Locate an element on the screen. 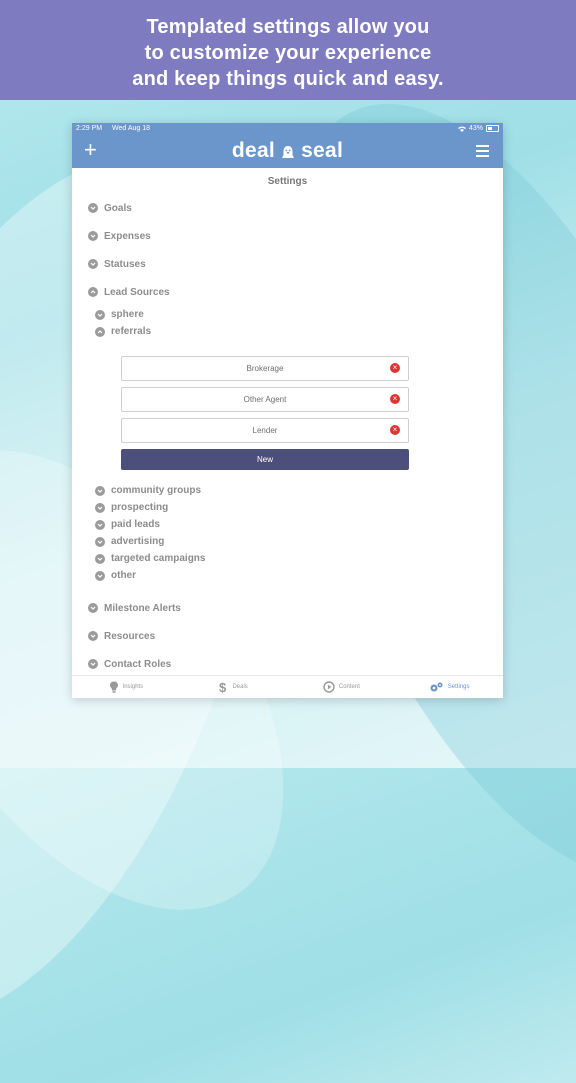 The height and width of the screenshot is (1083, 576). lightbulb-icon is located at coordinates (113, 687).